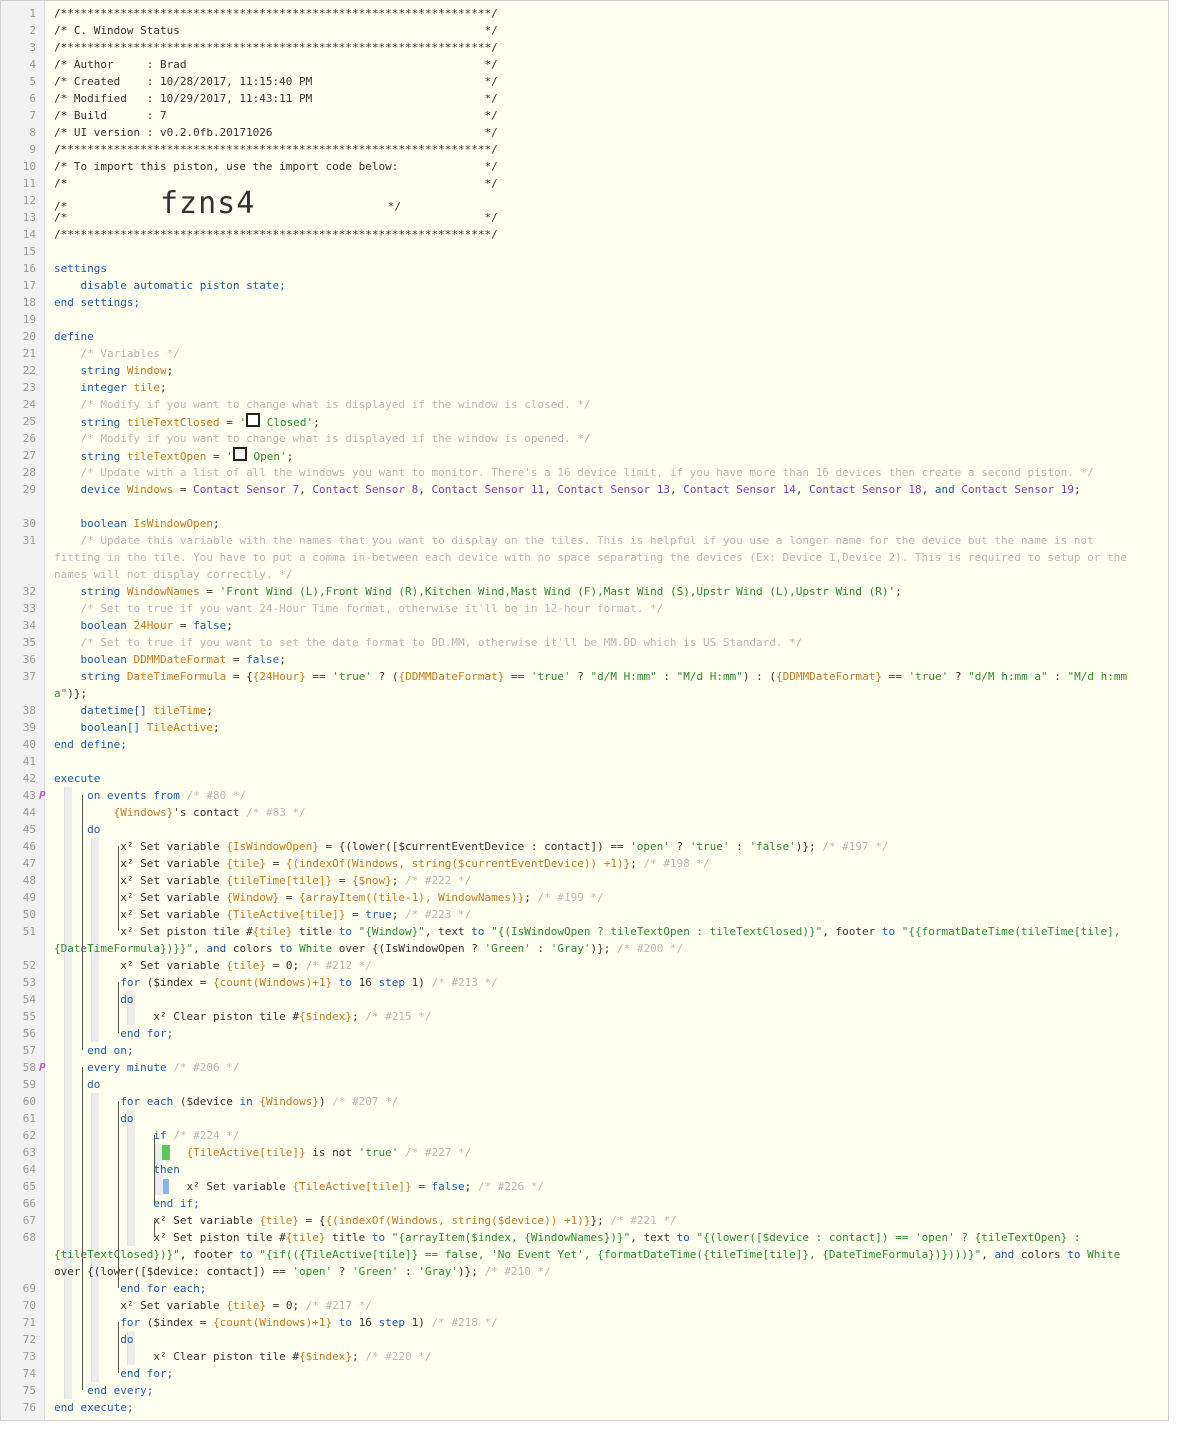 This screenshot has height=1431, width=1178. What do you see at coordinates (90, 744) in the screenshot?
I see `code-text: end define;` at bounding box center [90, 744].